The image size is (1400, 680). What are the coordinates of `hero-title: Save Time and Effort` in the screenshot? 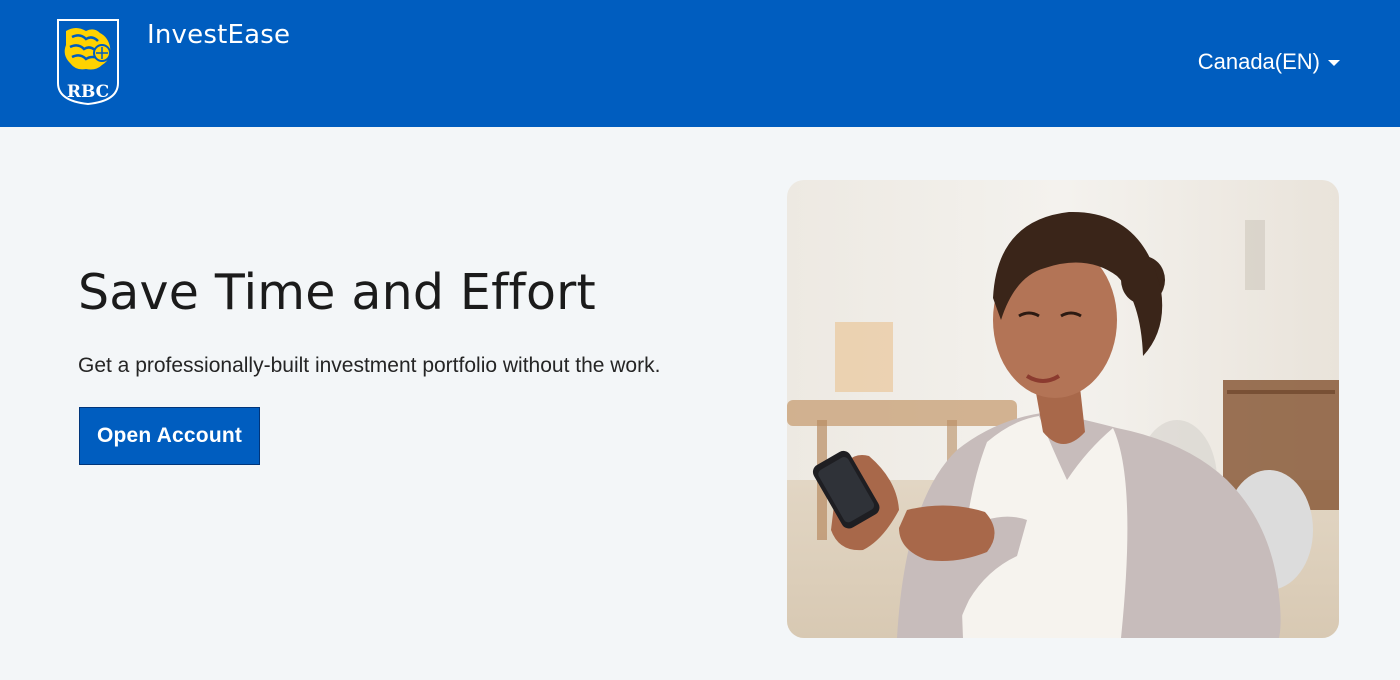 It's located at (337, 292).